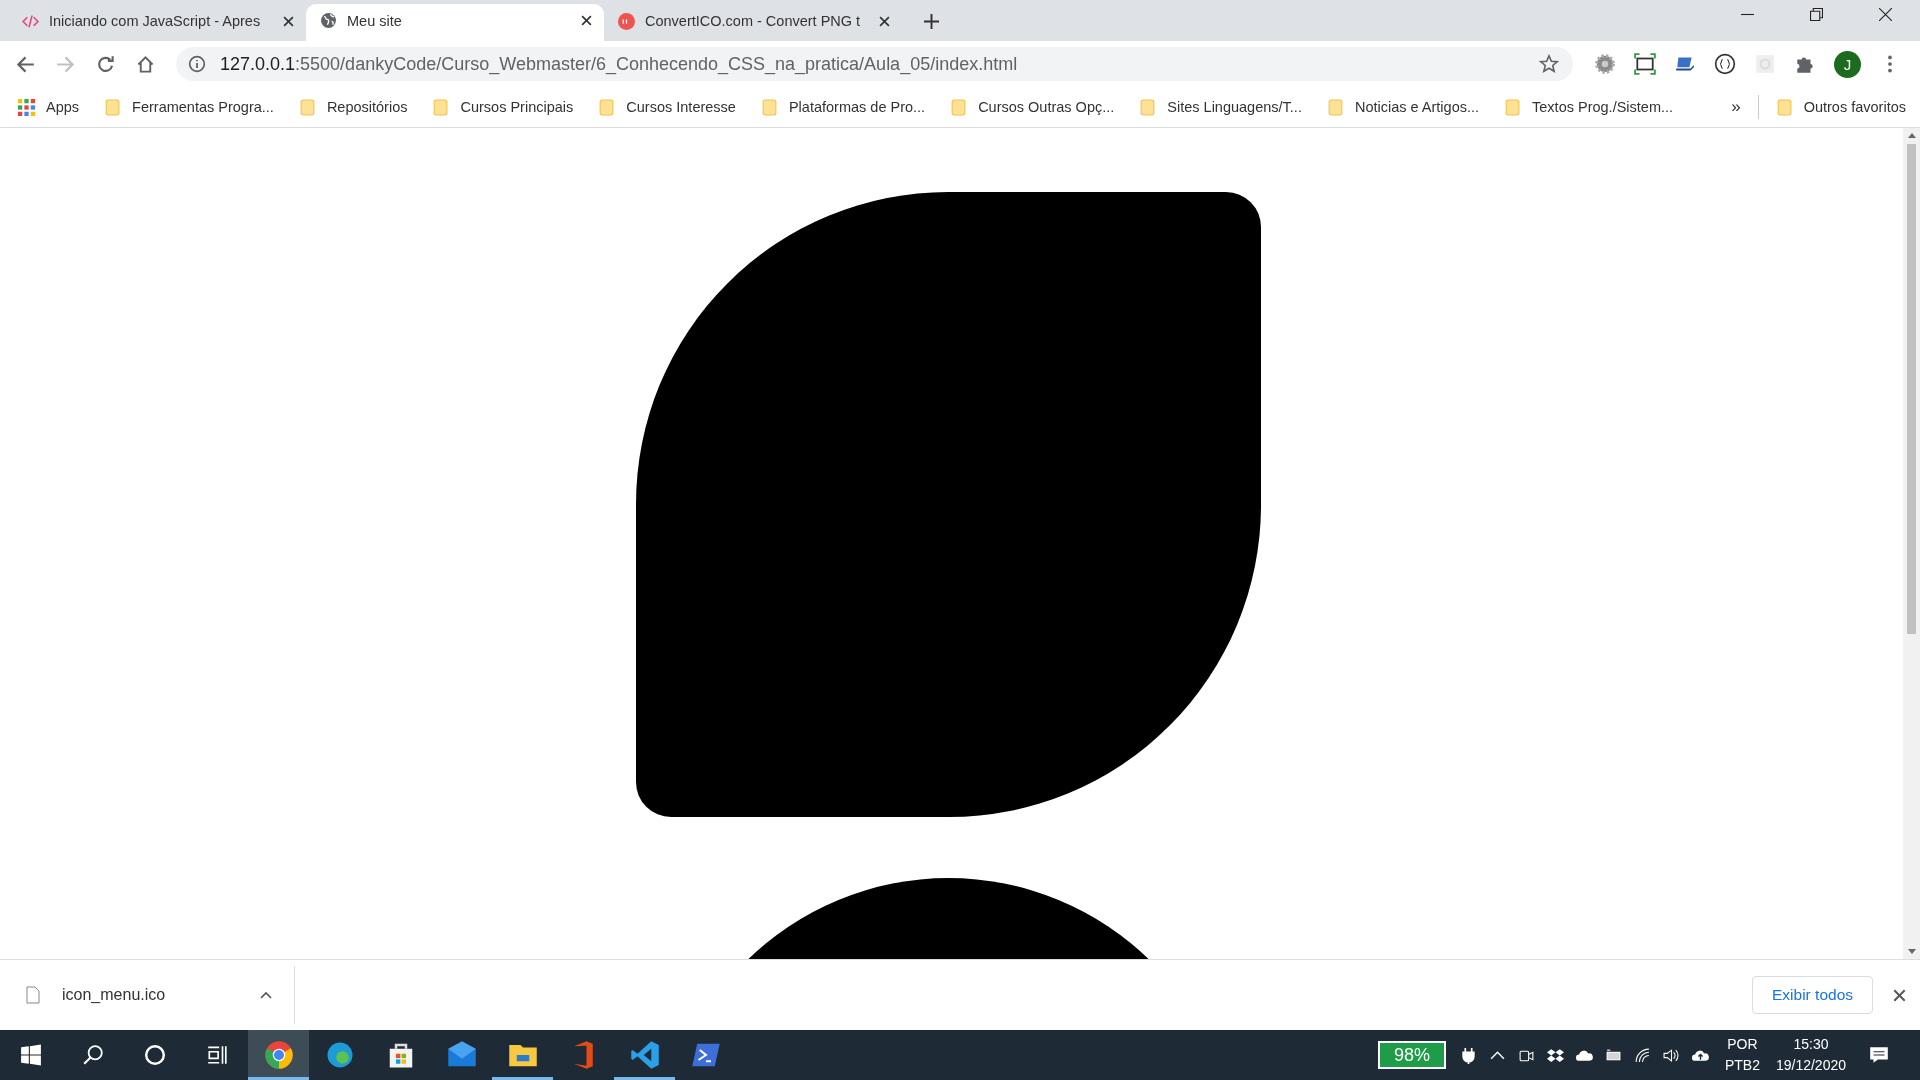 This screenshot has width=1920, height=1080. What do you see at coordinates (1911, 951) in the screenshot?
I see `scroll-down-icon` at bounding box center [1911, 951].